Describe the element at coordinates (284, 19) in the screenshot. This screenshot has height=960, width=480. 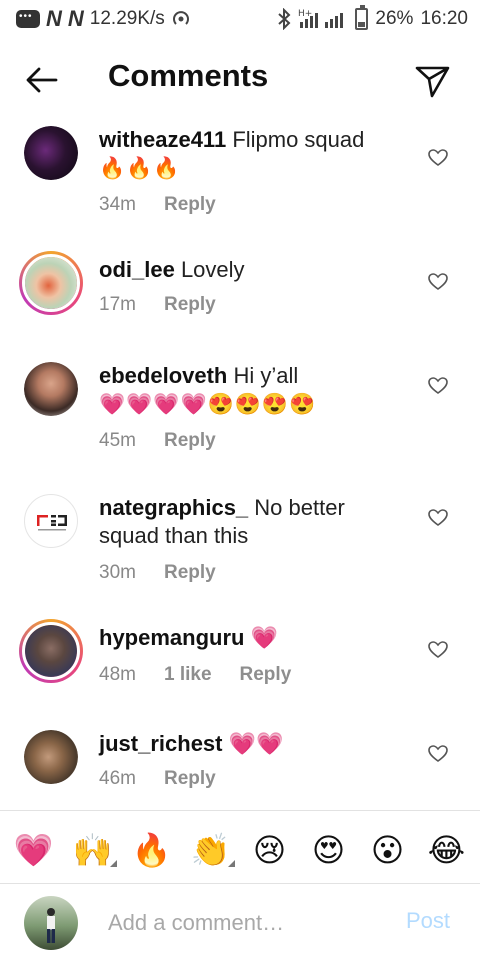
I see `bluetooth-icon` at that location.